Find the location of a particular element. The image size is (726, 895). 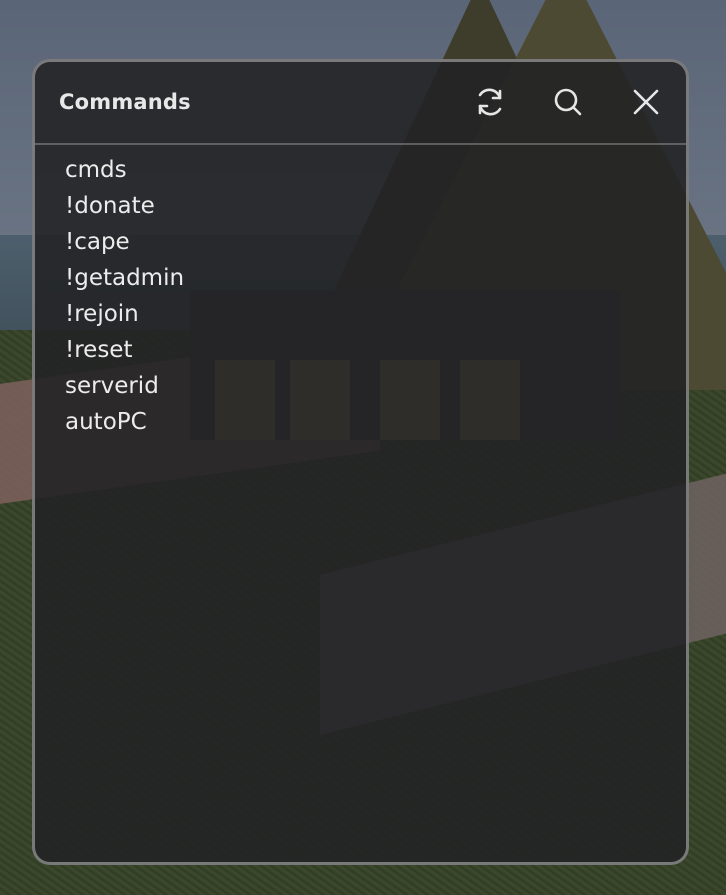

search-icon is located at coordinates (568, 102).